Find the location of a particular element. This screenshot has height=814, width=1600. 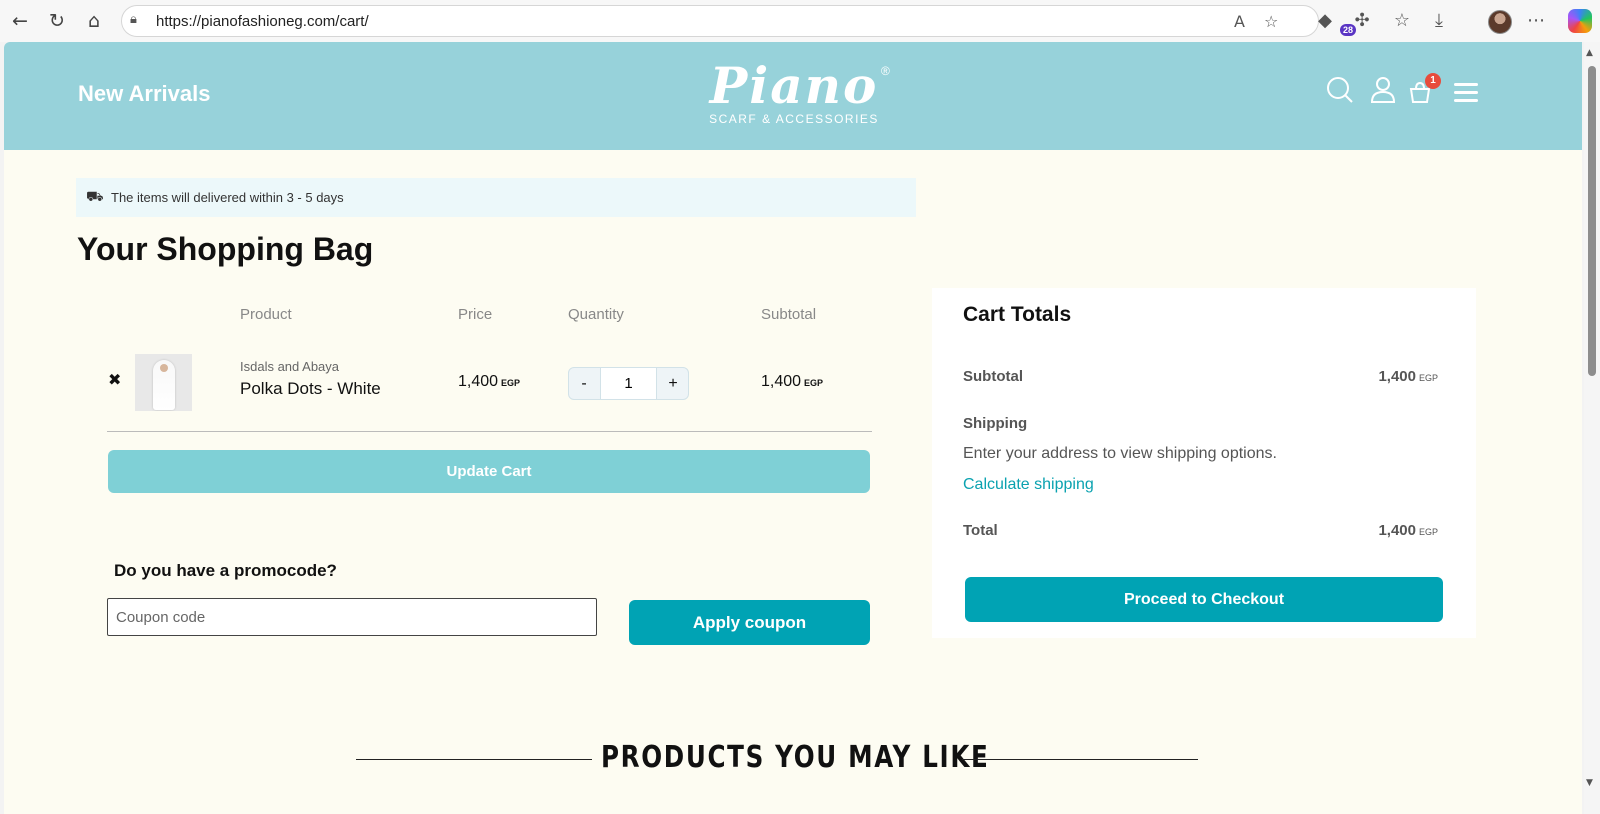

product-category: Isdals and Abaya is located at coordinates (290, 366).